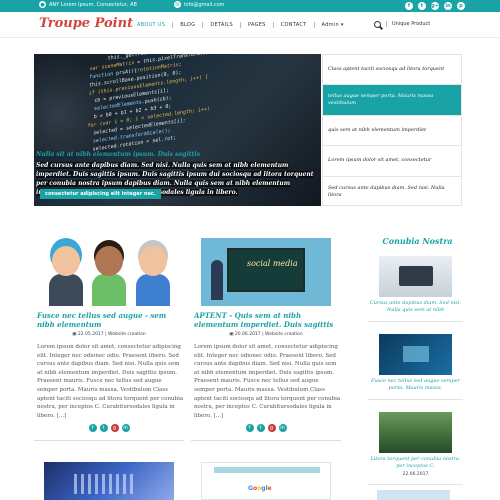  I want to click on blackboard-graphic: social media, so click(266, 270).